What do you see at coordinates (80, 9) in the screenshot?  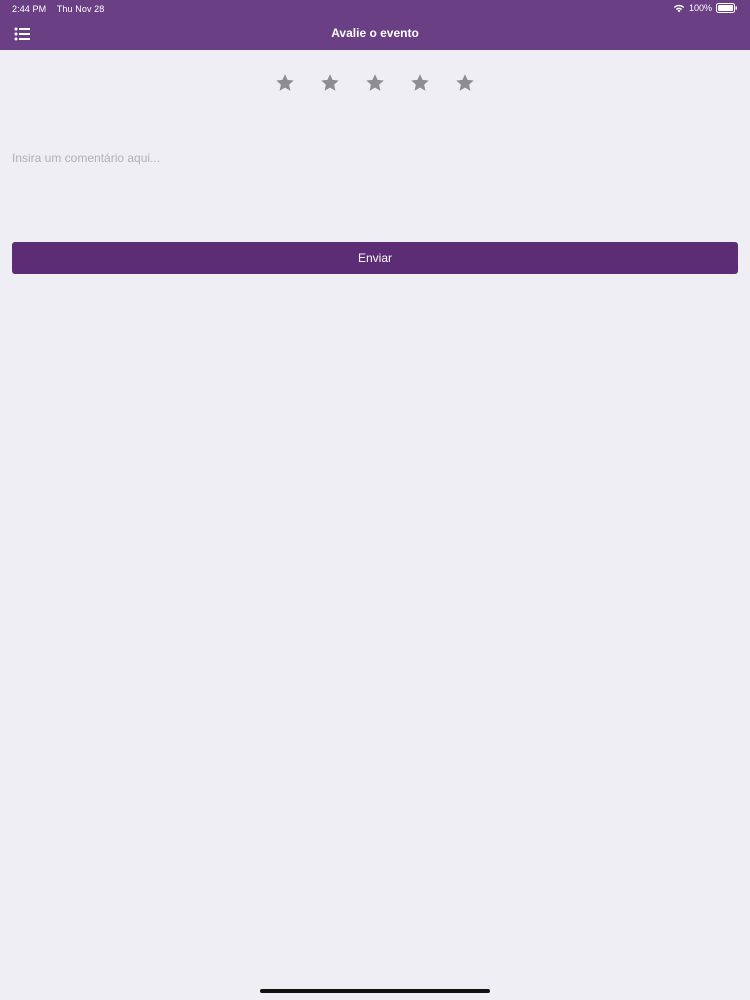 I see `status-date: Thu Nov 28` at bounding box center [80, 9].